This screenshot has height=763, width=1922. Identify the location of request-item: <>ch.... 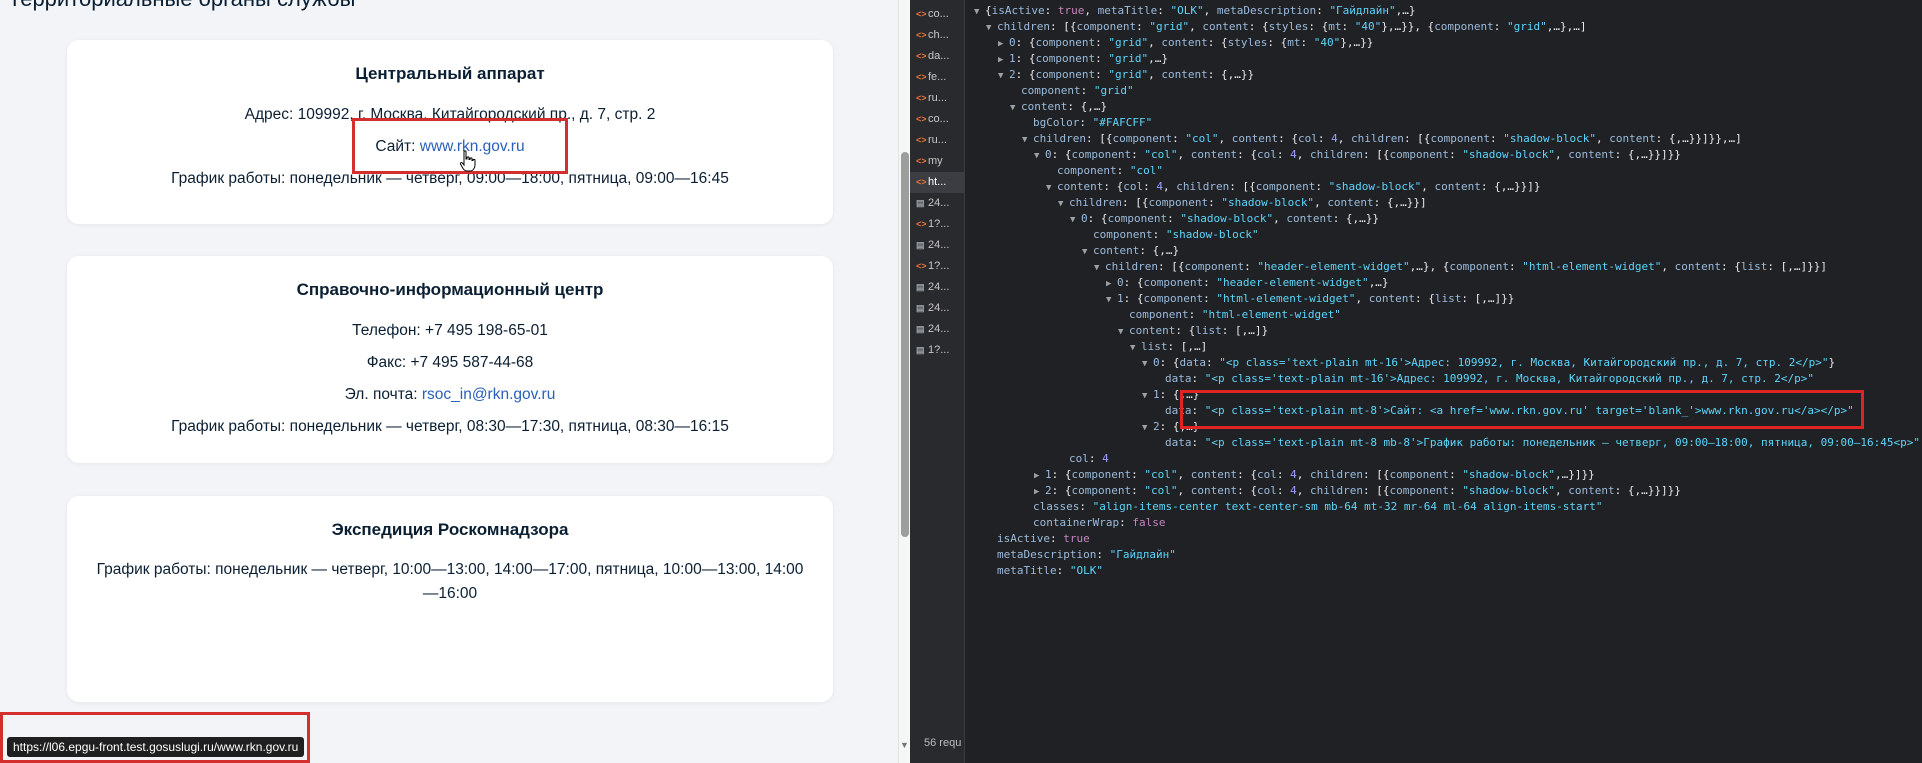
(932, 35).